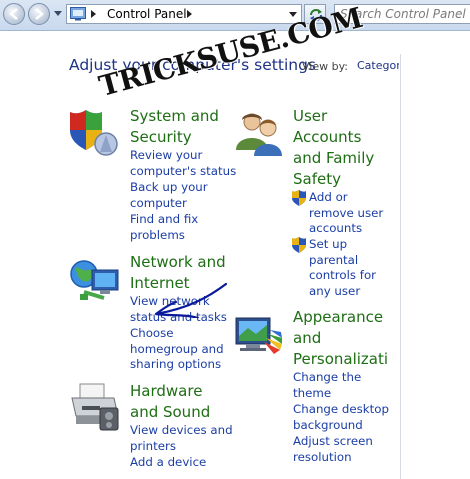  Describe the element at coordinates (147, 14) in the screenshot. I see `breadcrumb-control-panel: Control Panel` at that location.